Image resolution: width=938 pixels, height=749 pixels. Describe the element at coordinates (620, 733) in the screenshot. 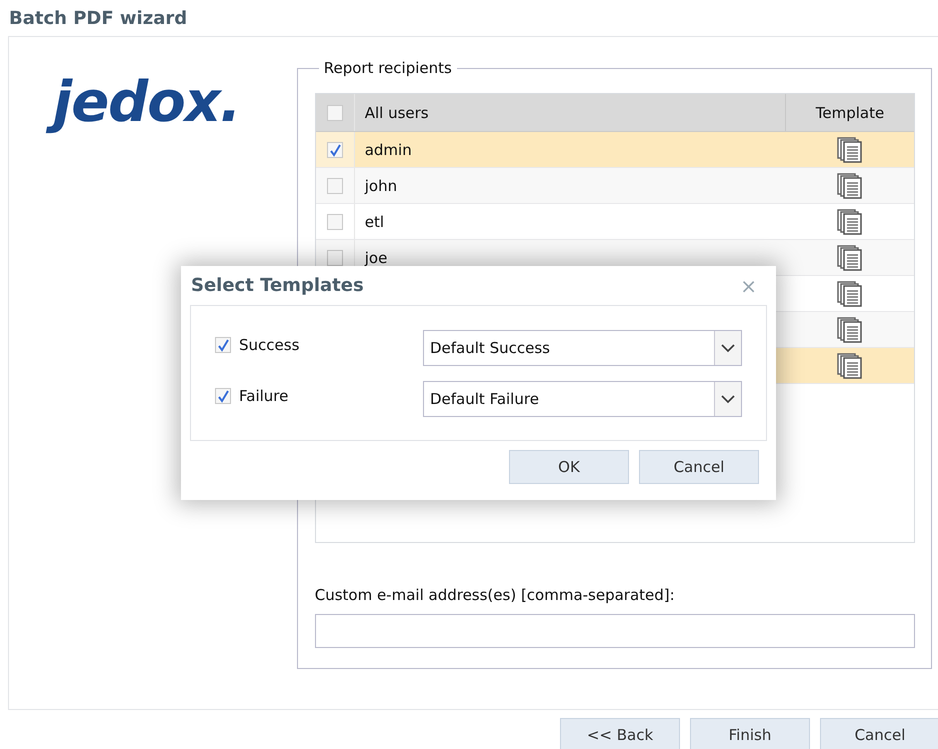

I see `wizard-button: << Back` at that location.